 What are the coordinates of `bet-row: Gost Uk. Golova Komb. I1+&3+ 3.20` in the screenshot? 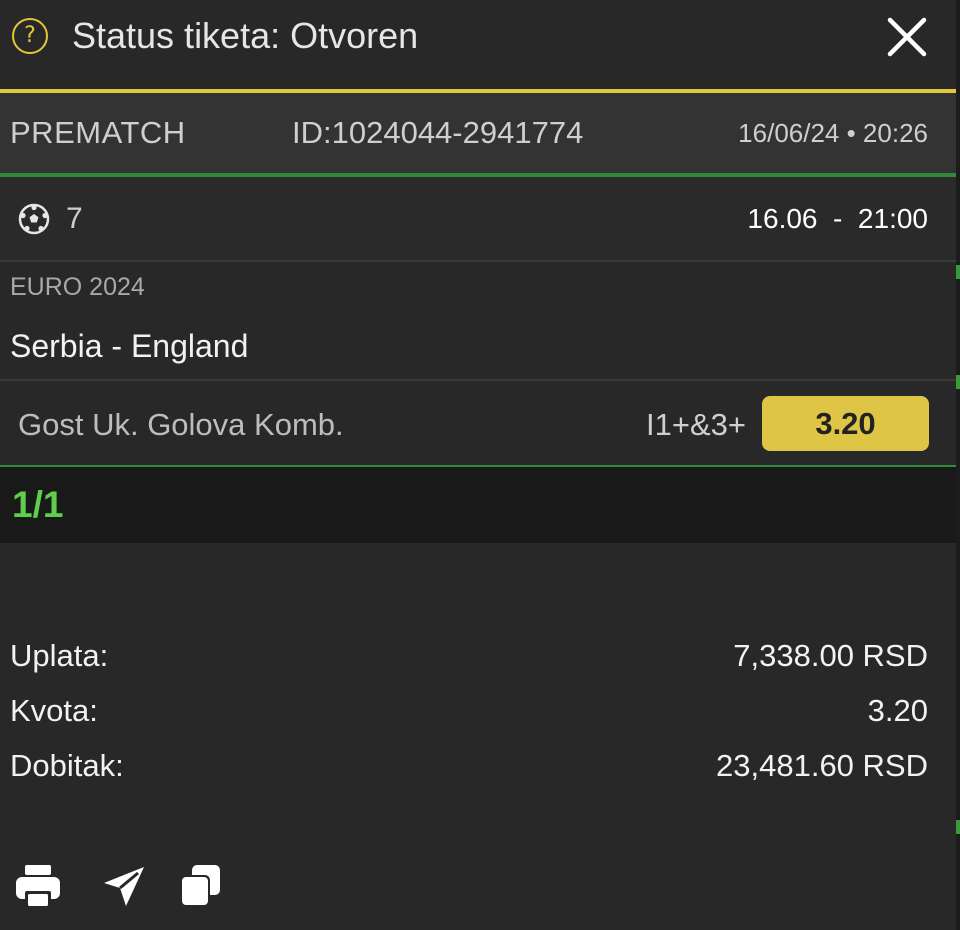 It's located at (478, 423).